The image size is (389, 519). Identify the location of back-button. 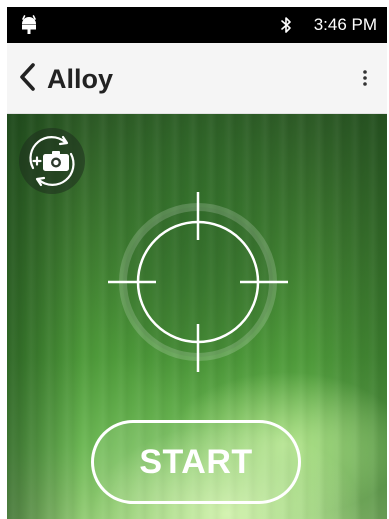
(29, 77).